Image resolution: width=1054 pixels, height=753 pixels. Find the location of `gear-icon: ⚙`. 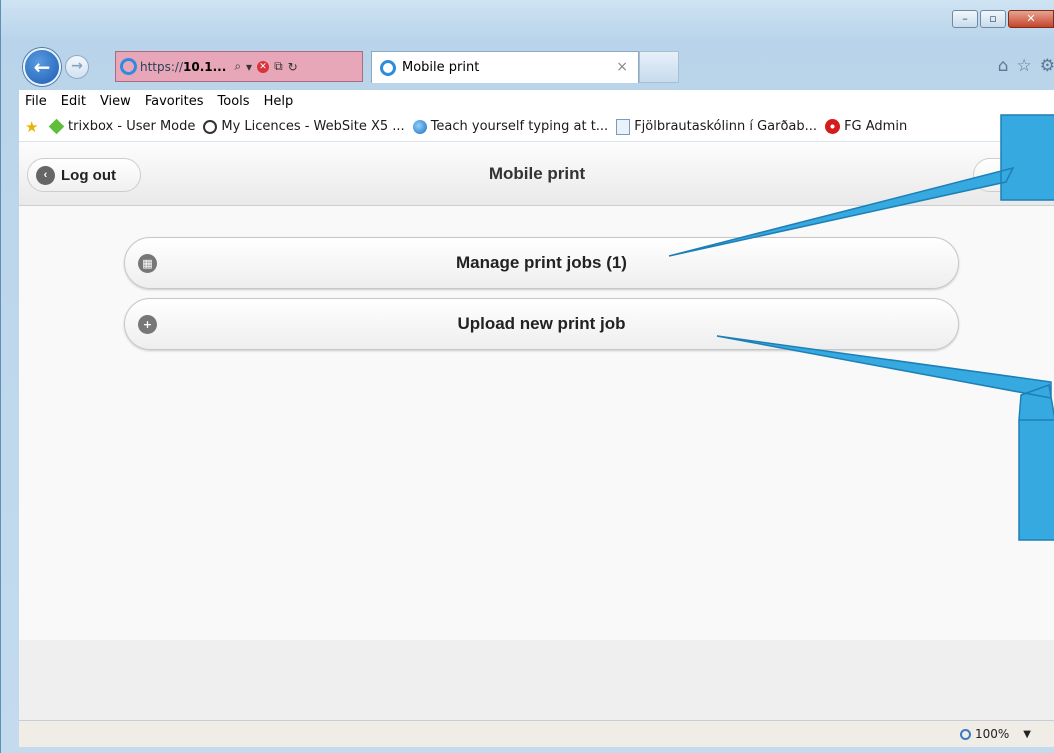

gear-icon: ⚙ is located at coordinates (1047, 66).